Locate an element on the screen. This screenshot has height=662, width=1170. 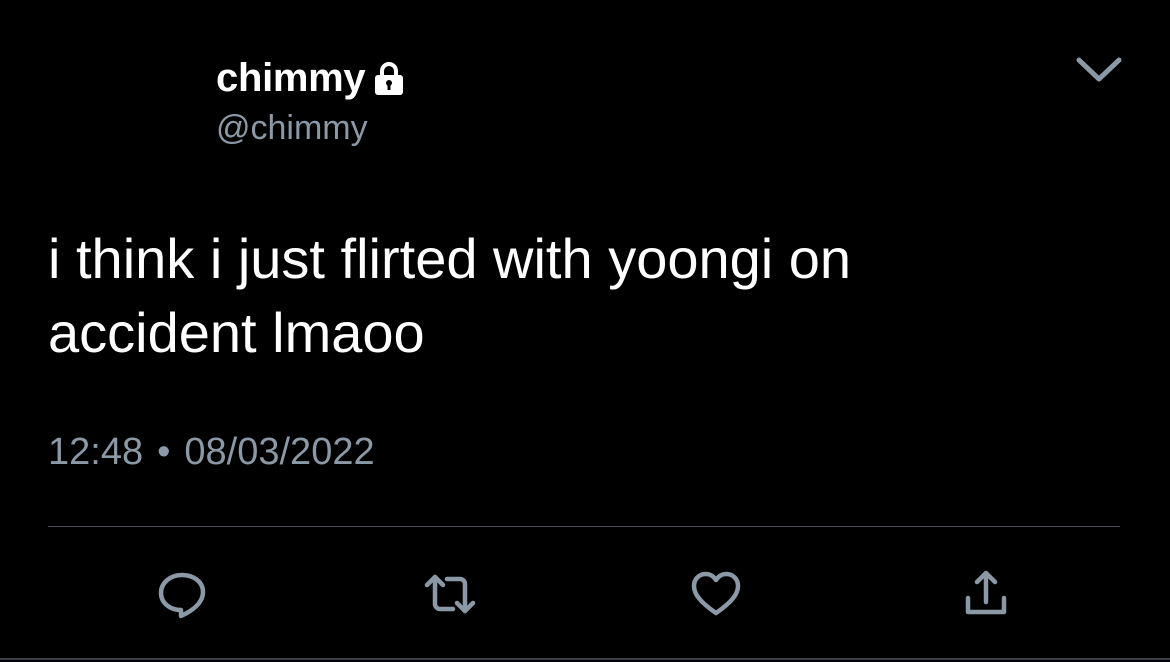
reply-icon is located at coordinates (182, 595).